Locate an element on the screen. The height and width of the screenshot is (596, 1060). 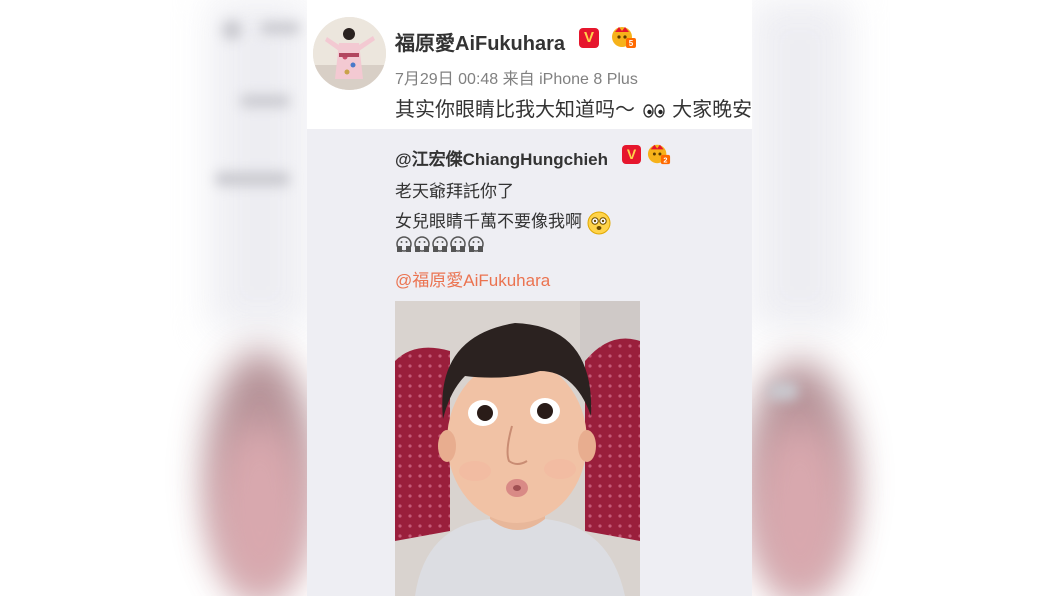
svg-text: 2 is located at coordinates (665, 159).